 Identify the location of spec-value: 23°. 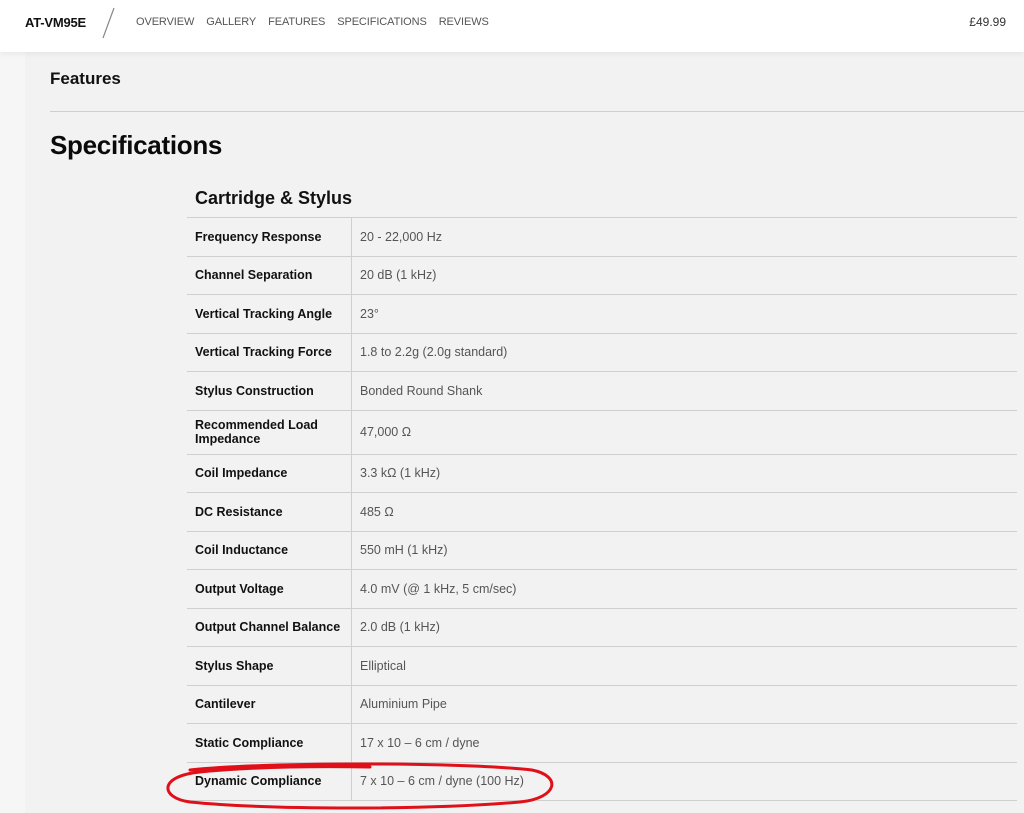
(369, 313).